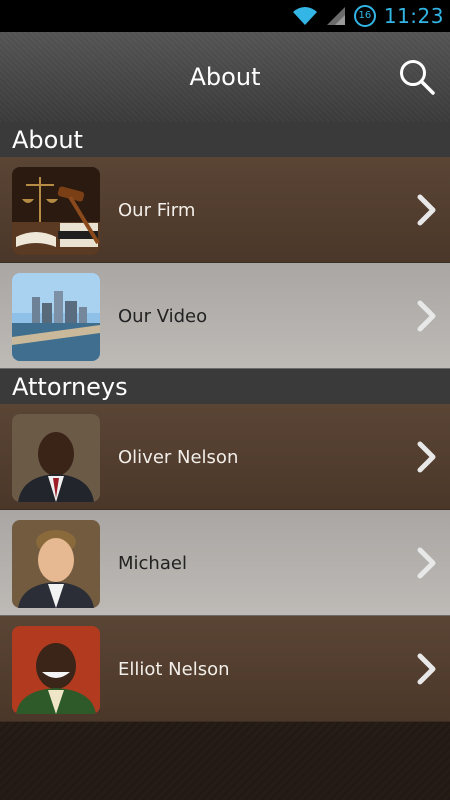  I want to click on signal-icon, so click(335, 16).